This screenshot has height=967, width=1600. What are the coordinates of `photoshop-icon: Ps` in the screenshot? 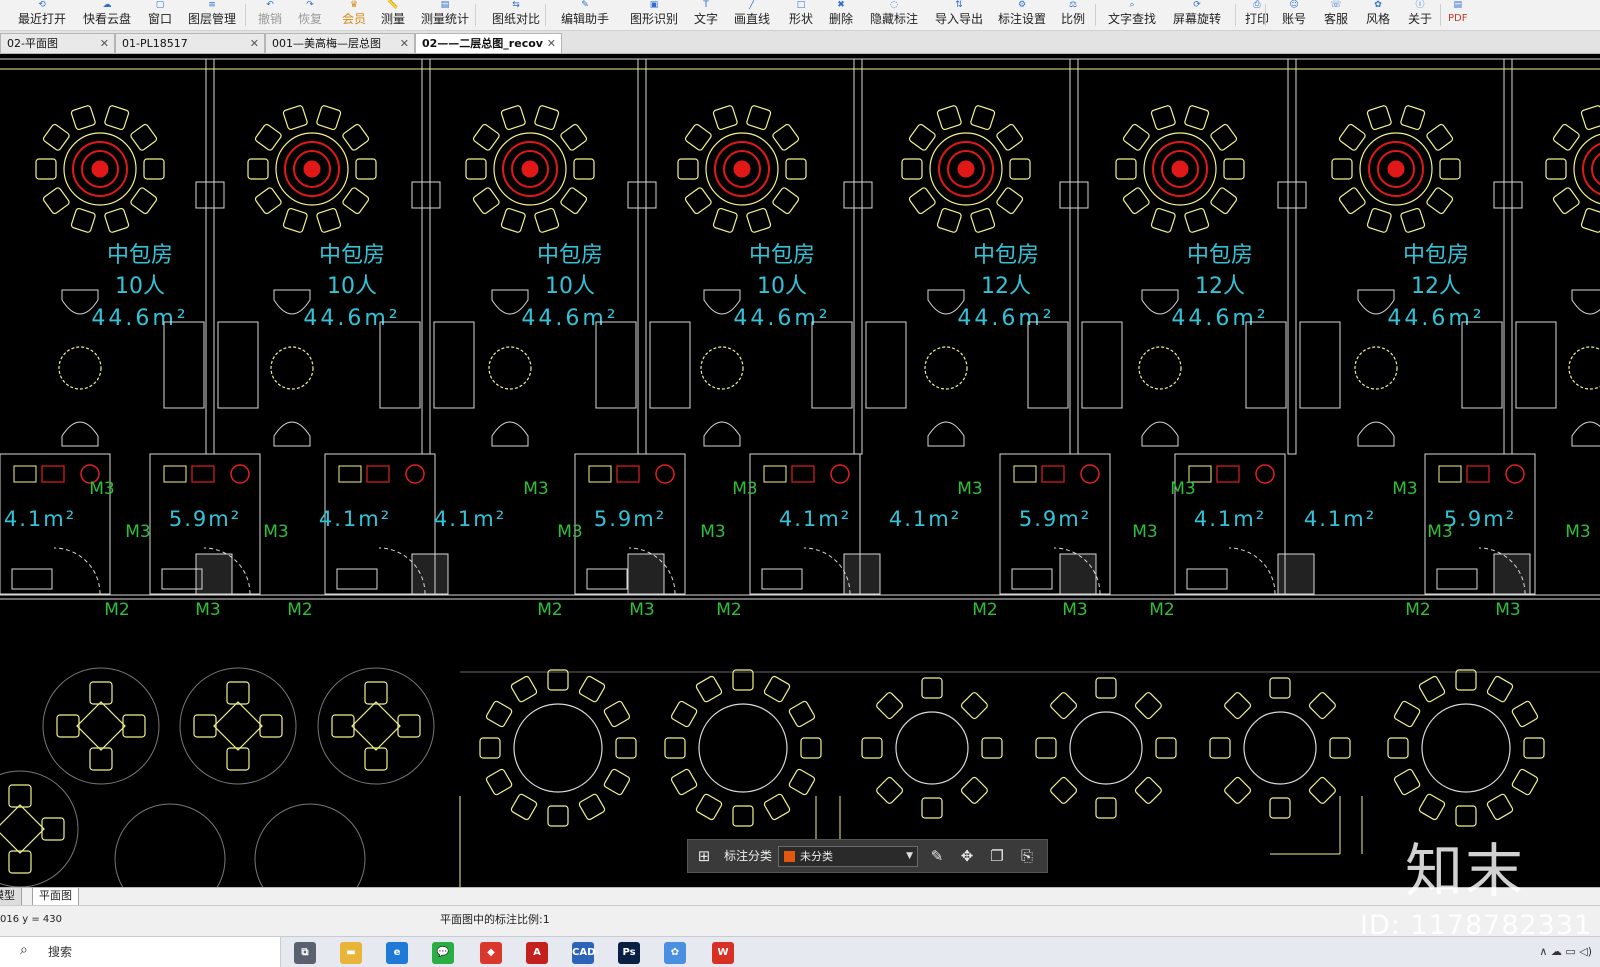 It's located at (629, 953).